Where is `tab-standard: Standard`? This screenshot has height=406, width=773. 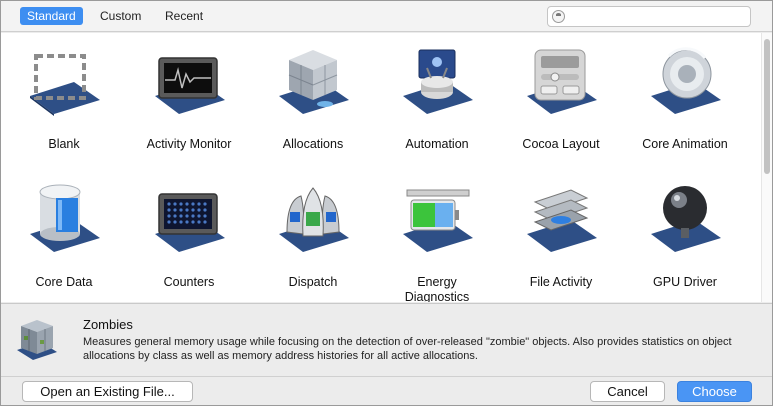
tab-standard: Standard is located at coordinates (51, 16).